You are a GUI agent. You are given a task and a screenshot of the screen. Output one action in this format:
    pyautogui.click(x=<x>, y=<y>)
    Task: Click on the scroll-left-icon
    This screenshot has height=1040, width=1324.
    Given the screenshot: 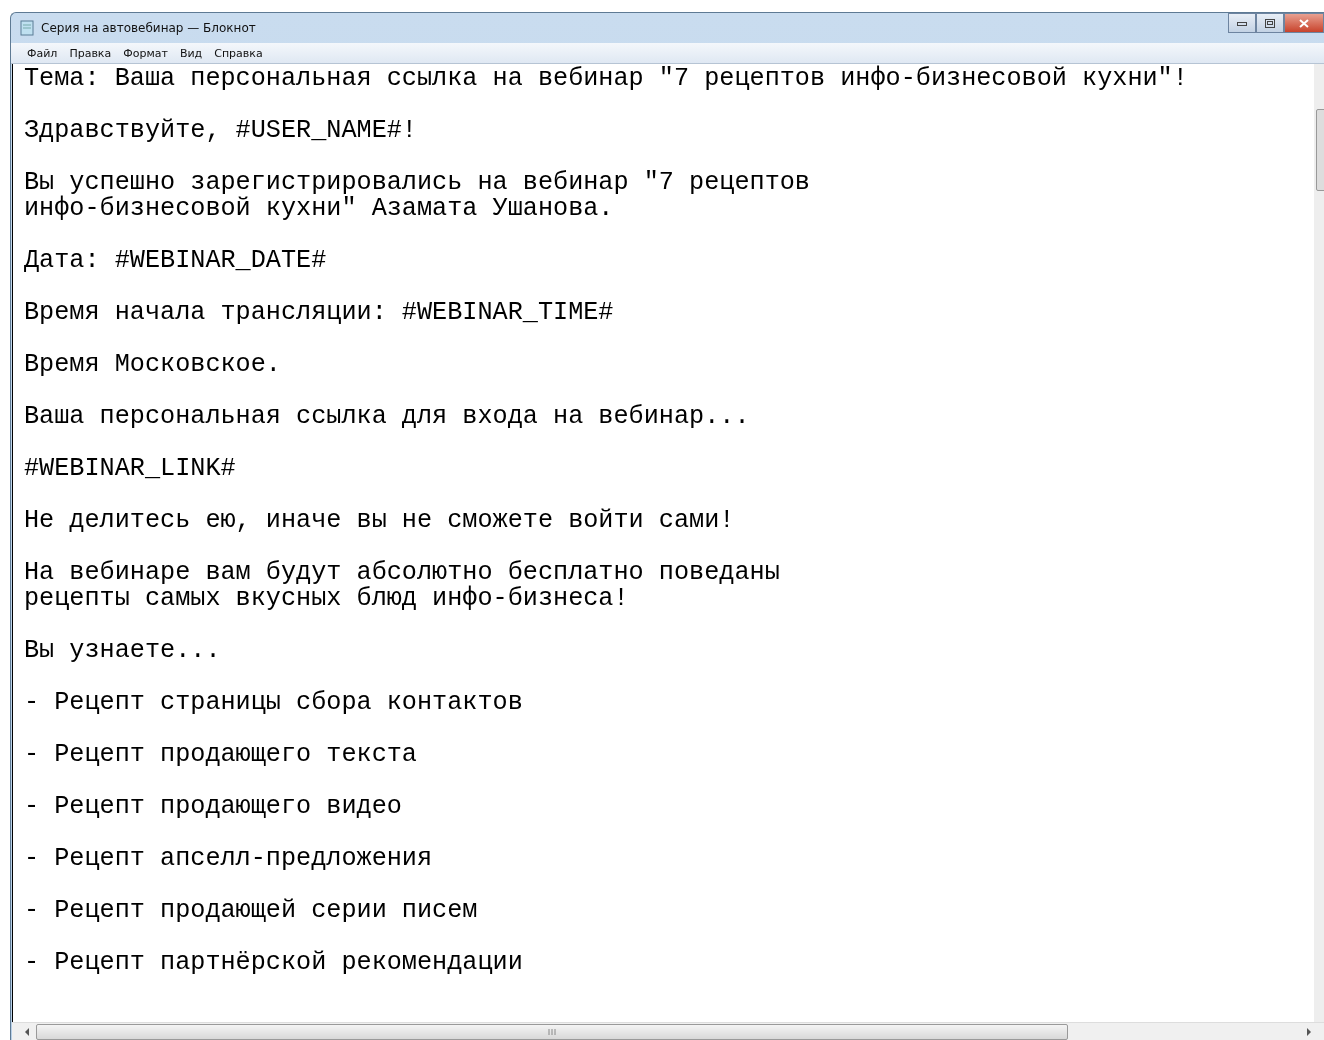 What is the action you would take?
    pyautogui.click(x=27, y=1032)
    